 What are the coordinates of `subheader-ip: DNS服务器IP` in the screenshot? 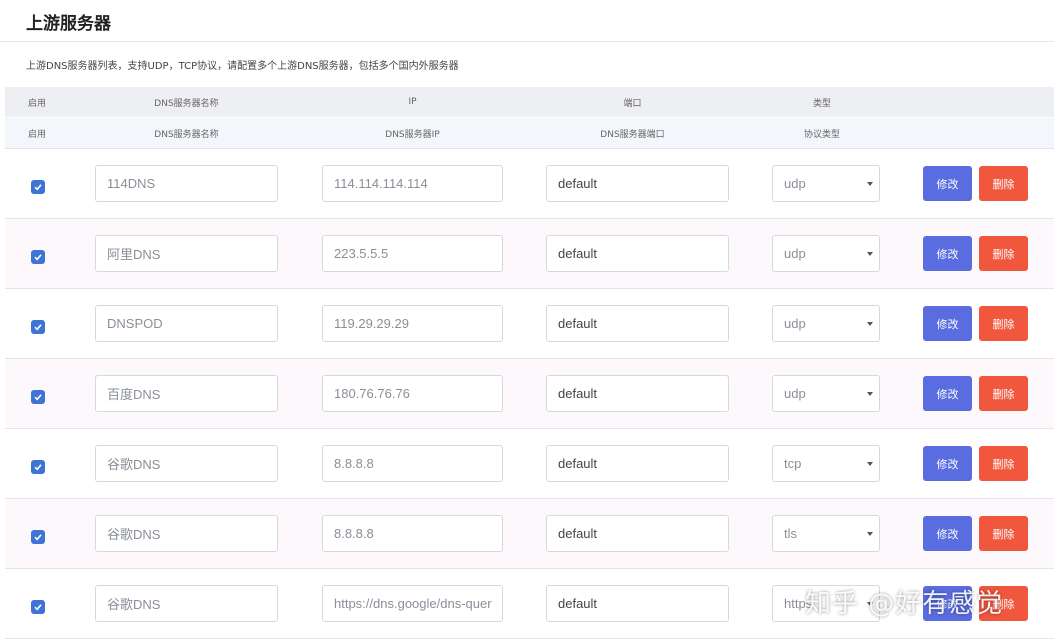 It's located at (412, 134).